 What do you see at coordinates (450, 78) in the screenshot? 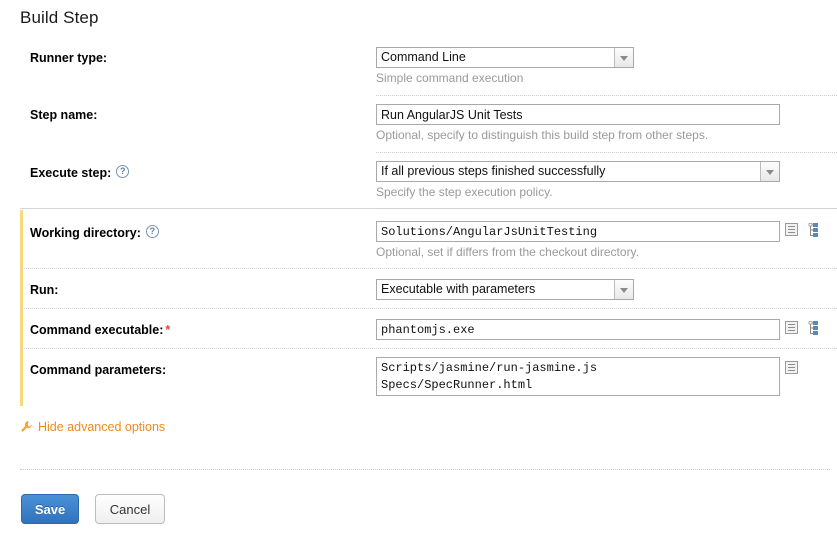
I see `runner-type-hint: Simple command execution` at bounding box center [450, 78].